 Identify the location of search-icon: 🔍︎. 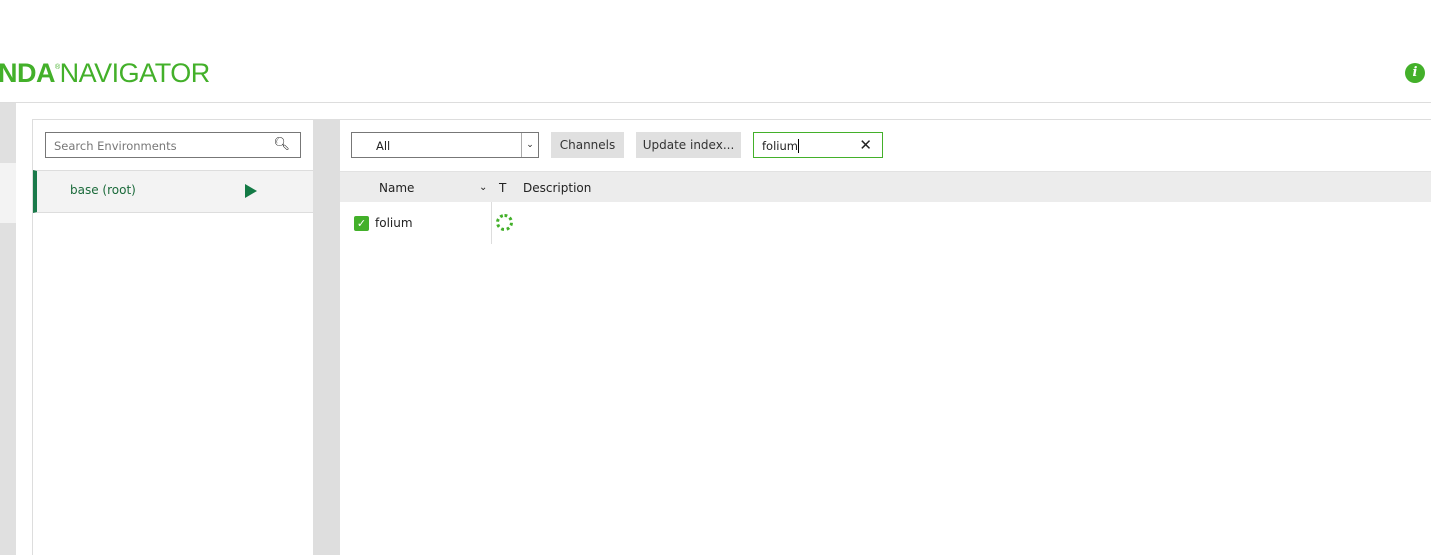
(281, 144).